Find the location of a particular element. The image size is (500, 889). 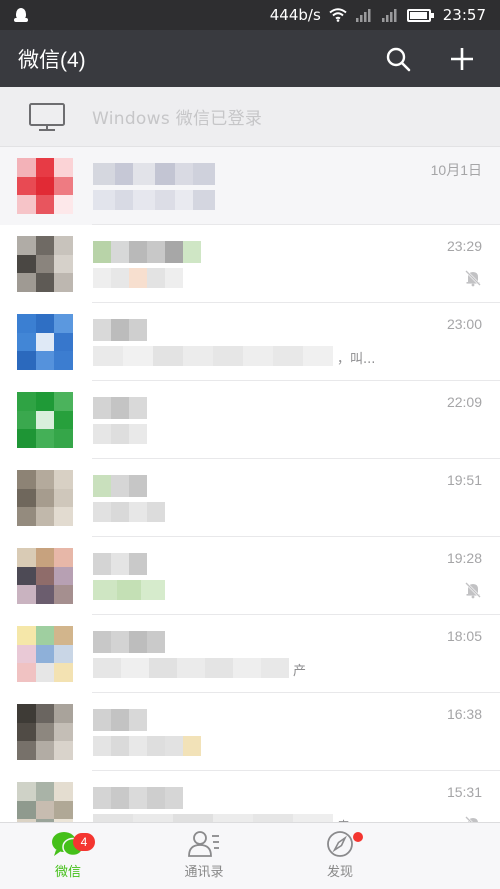

chat-row: 22:09 is located at coordinates (250, 420).